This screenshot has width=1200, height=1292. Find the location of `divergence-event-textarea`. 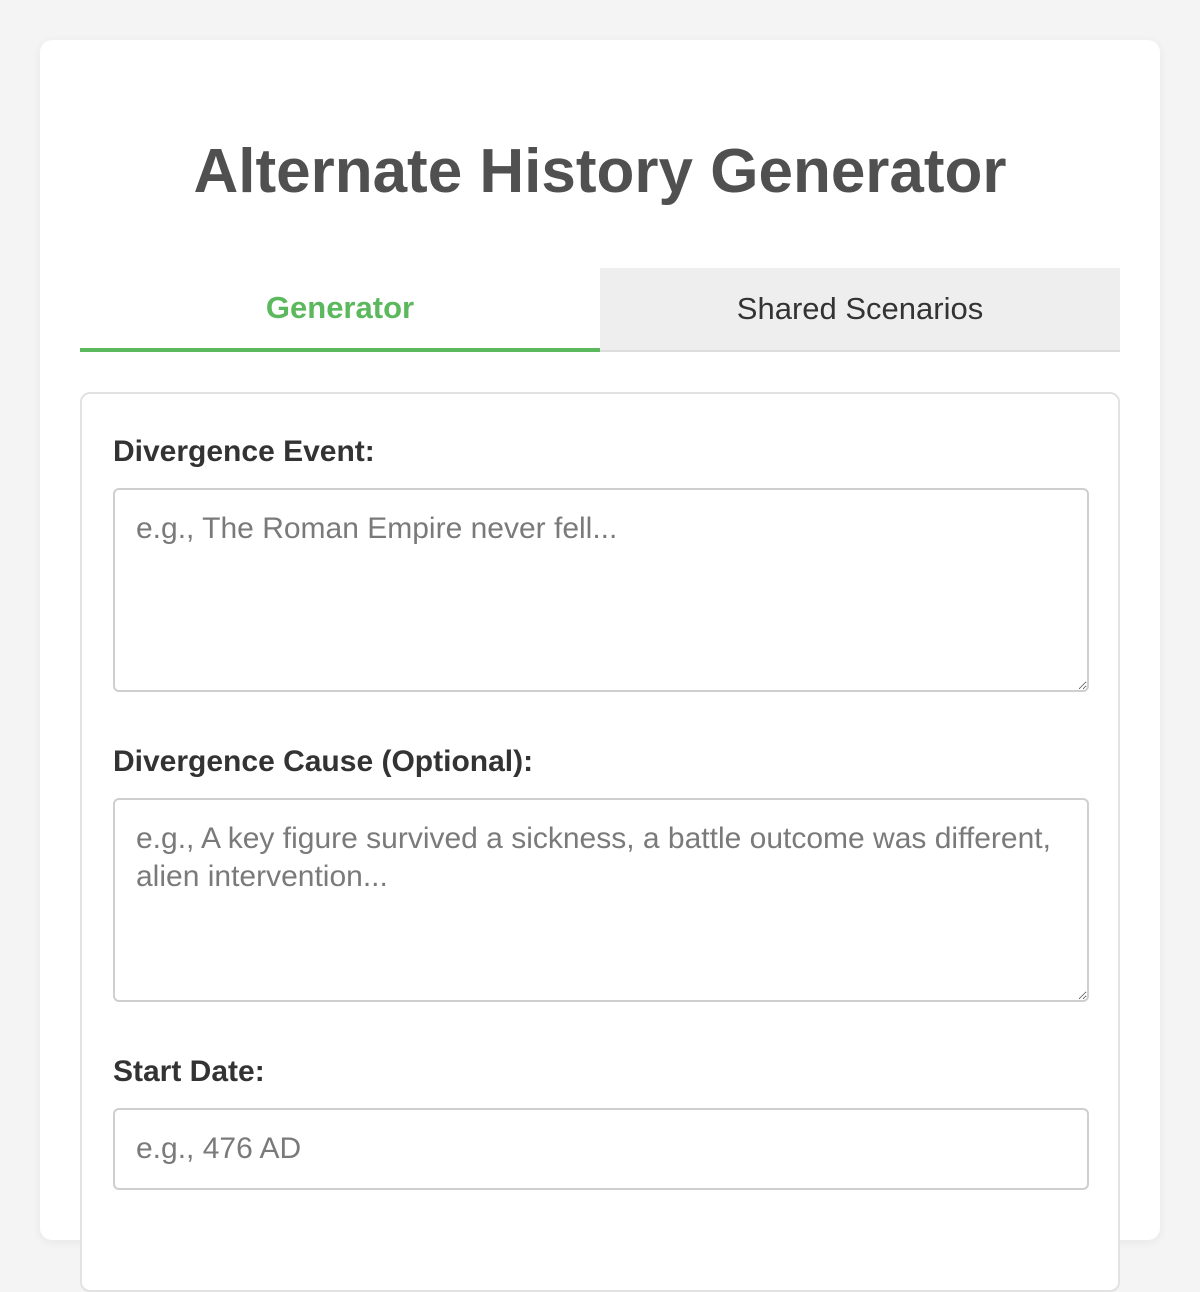

divergence-event-textarea is located at coordinates (601, 590).